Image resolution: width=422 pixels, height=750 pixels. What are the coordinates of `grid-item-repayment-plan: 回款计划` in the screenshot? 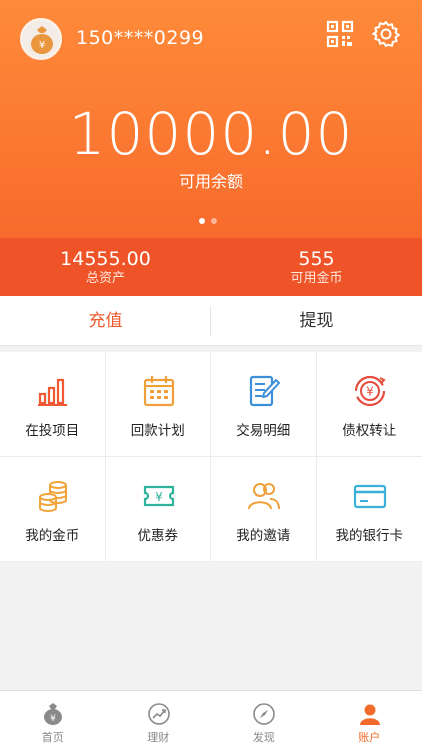 It's located at (158, 404).